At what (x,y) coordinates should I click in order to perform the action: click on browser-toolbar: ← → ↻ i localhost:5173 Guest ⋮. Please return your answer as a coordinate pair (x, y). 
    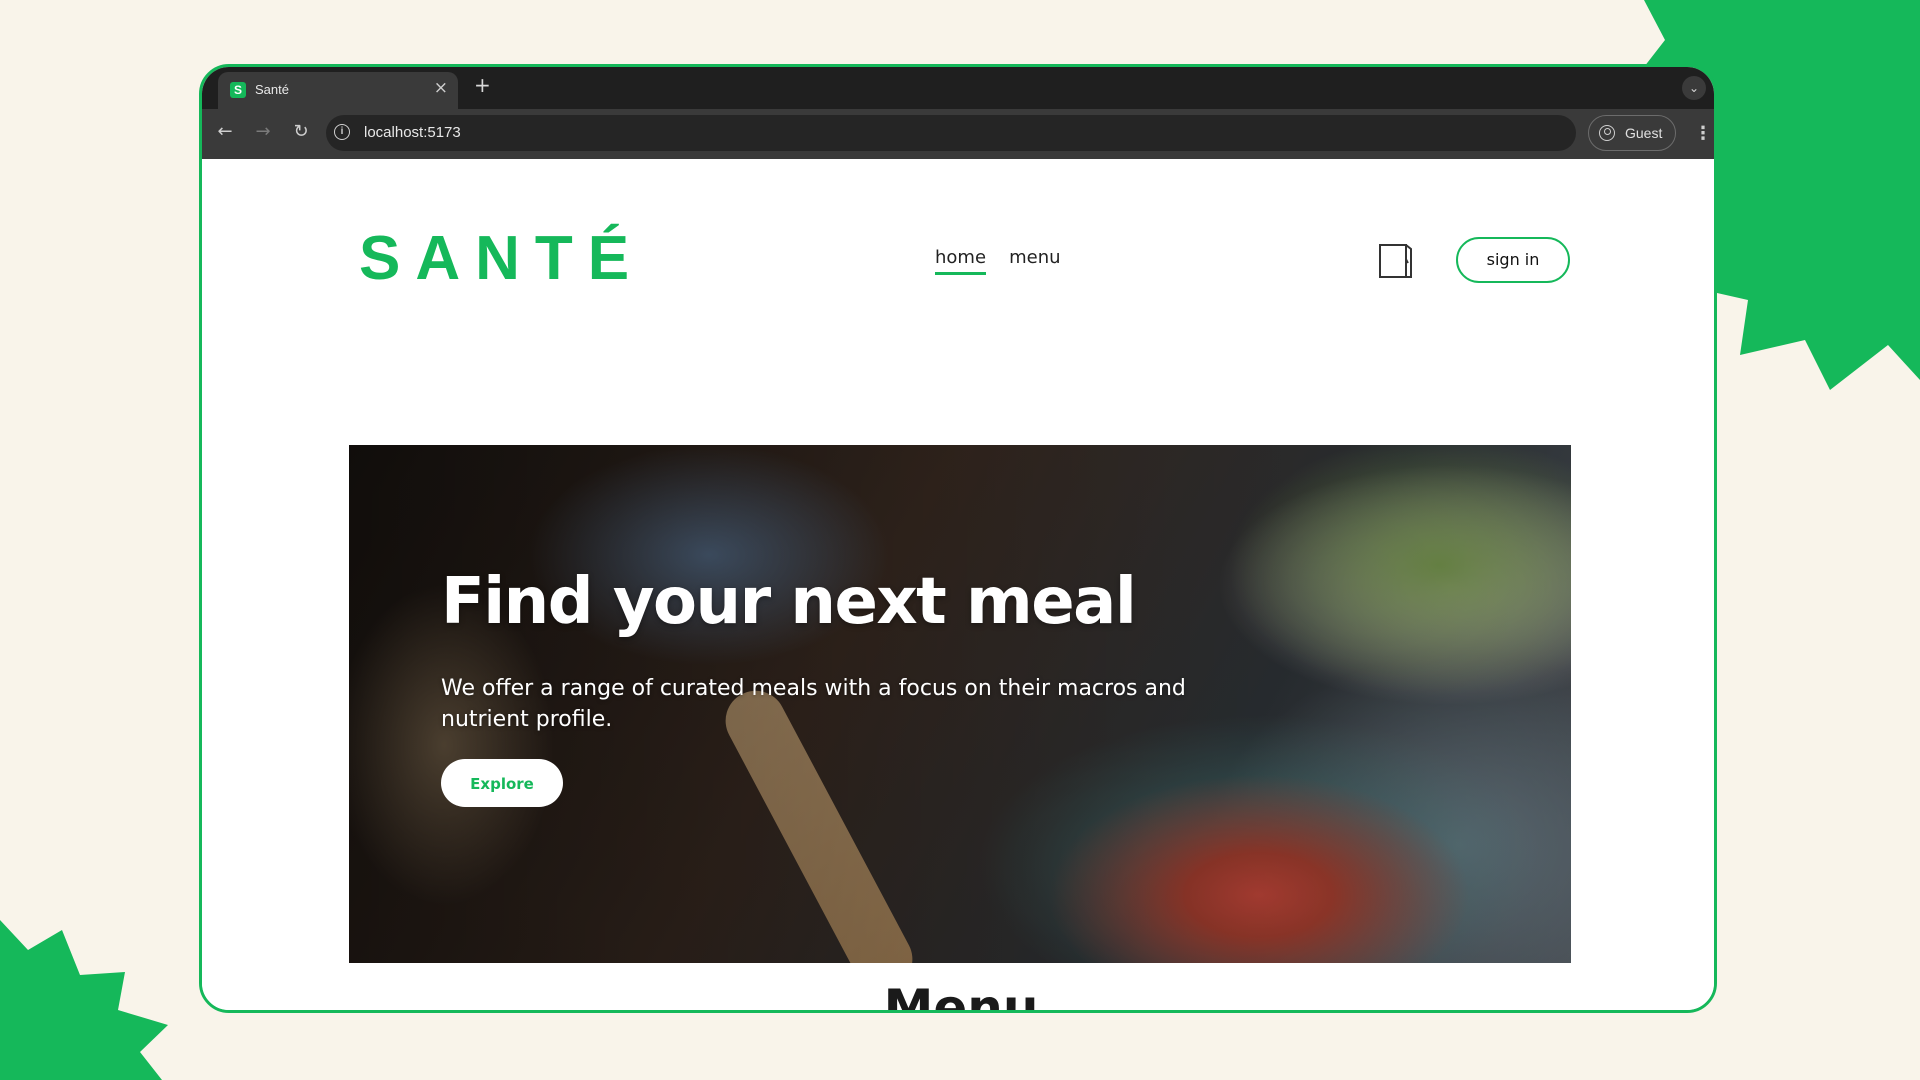
    Looking at the image, I should click on (958, 134).